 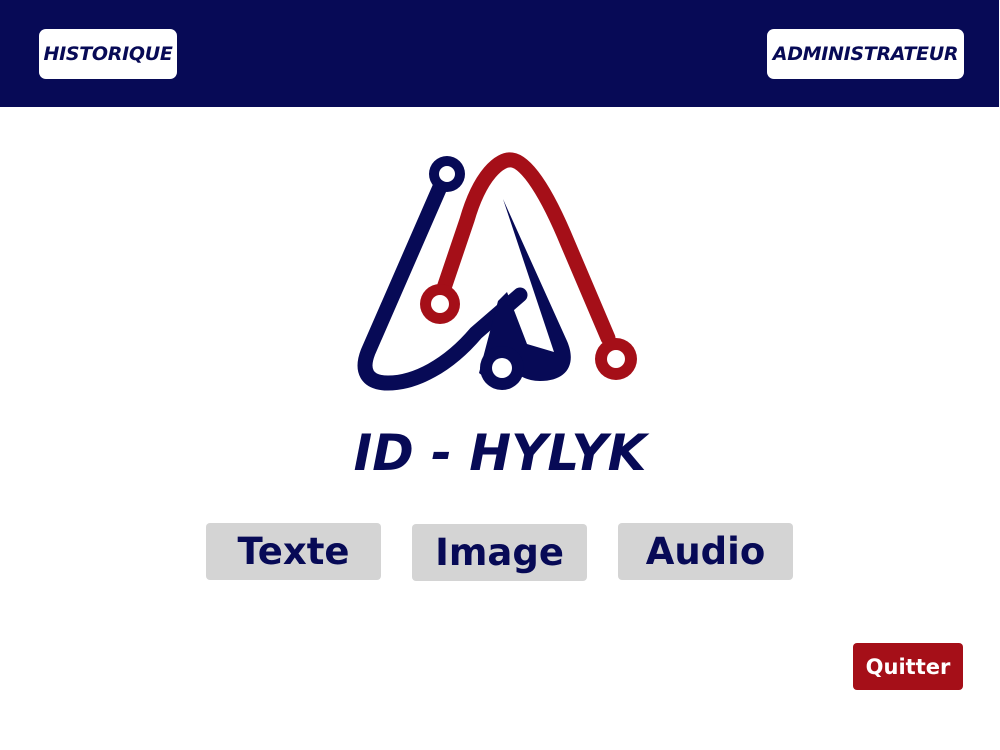 What do you see at coordinates (108, 54) in the screenshot?
I see `history-button: HISTORIQUE` at bounding box center [108, 54].